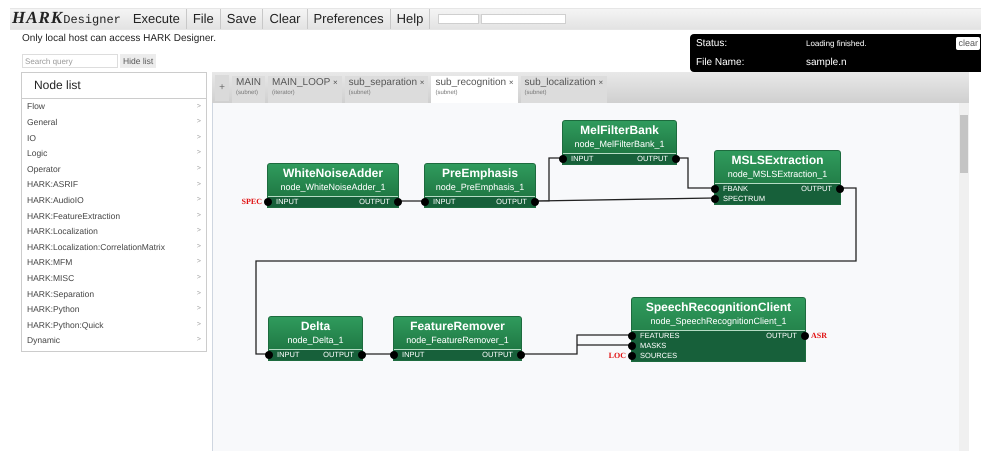  I want to click on status-text: Loading finished., so click(837, 44).